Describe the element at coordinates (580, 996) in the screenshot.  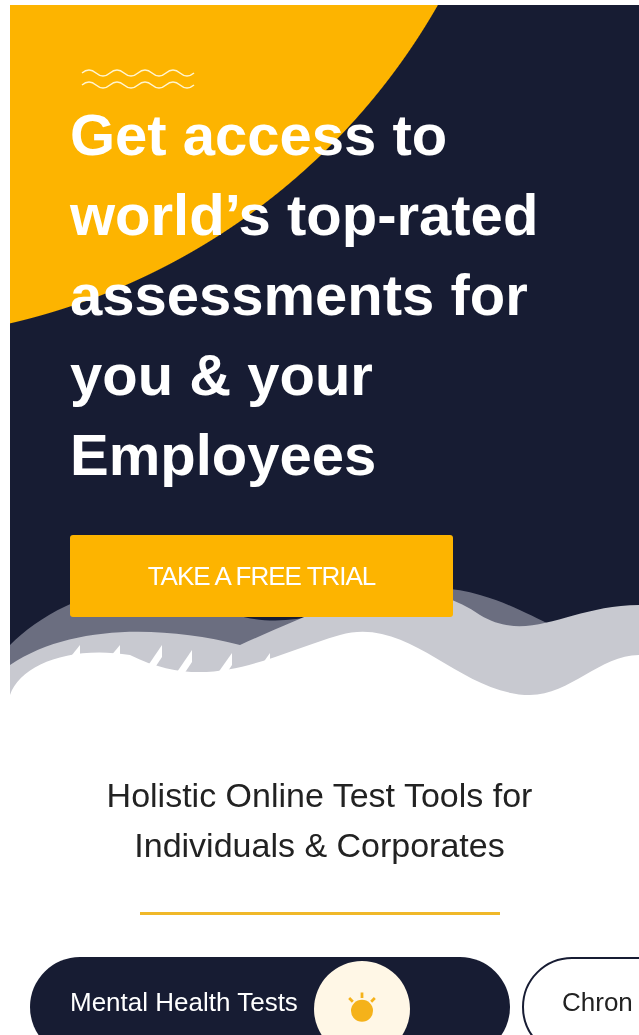
I see `category-tab: Chron` at that location.